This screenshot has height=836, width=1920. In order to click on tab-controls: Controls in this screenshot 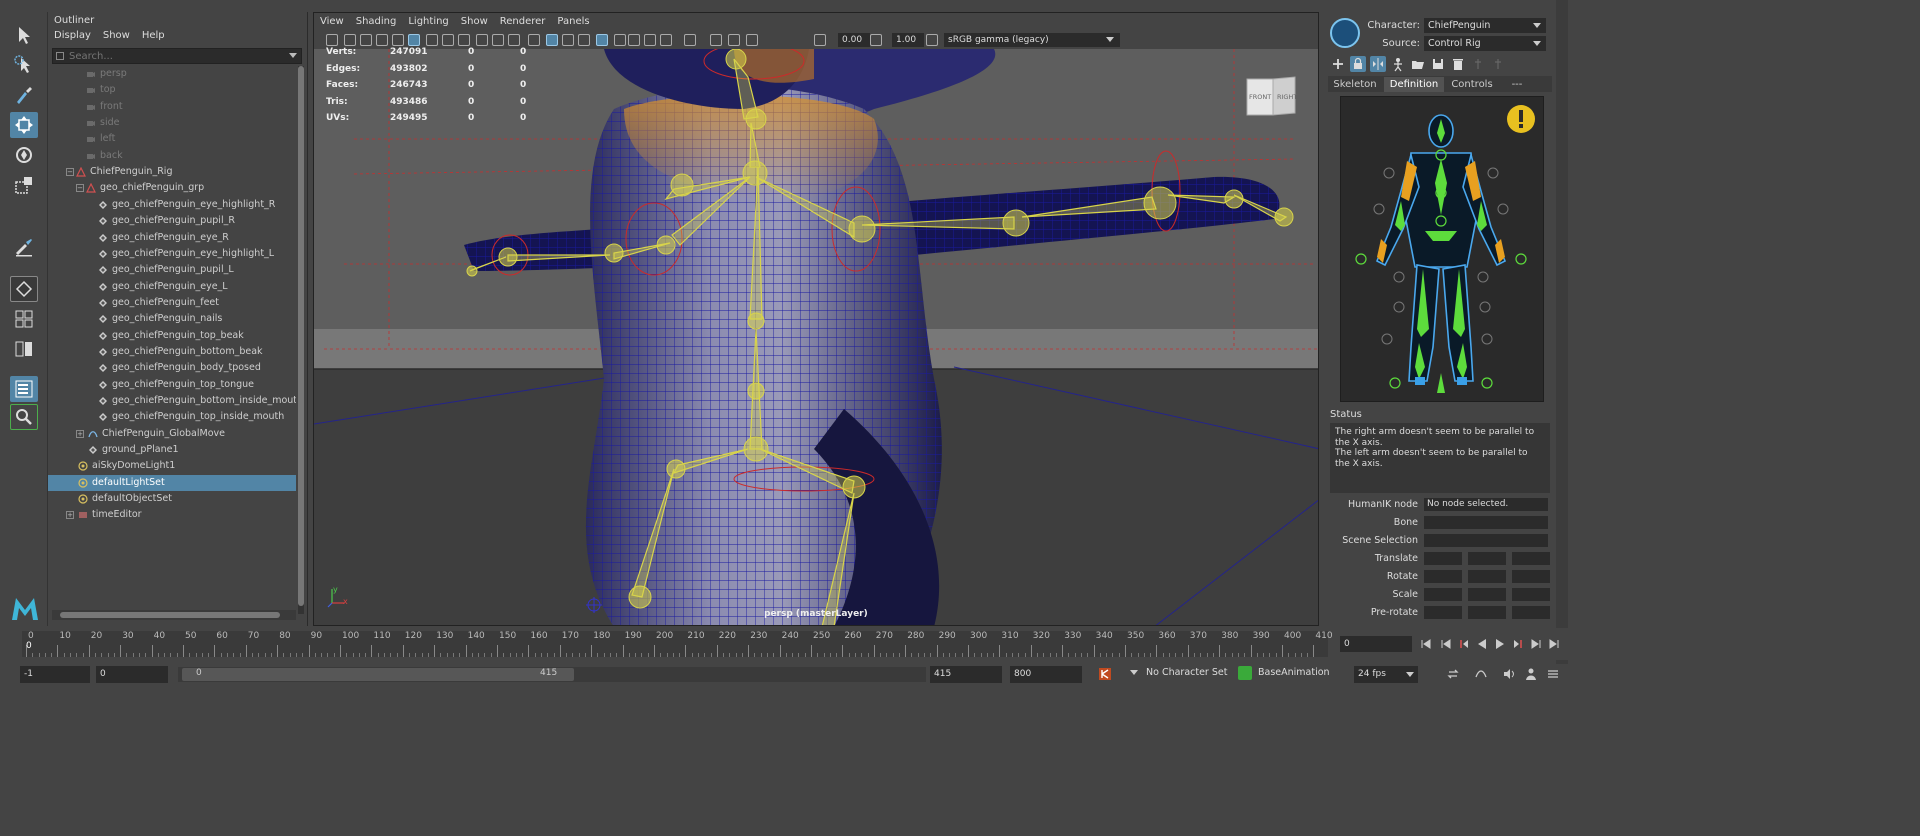, I will do `click(1472, 84)`.